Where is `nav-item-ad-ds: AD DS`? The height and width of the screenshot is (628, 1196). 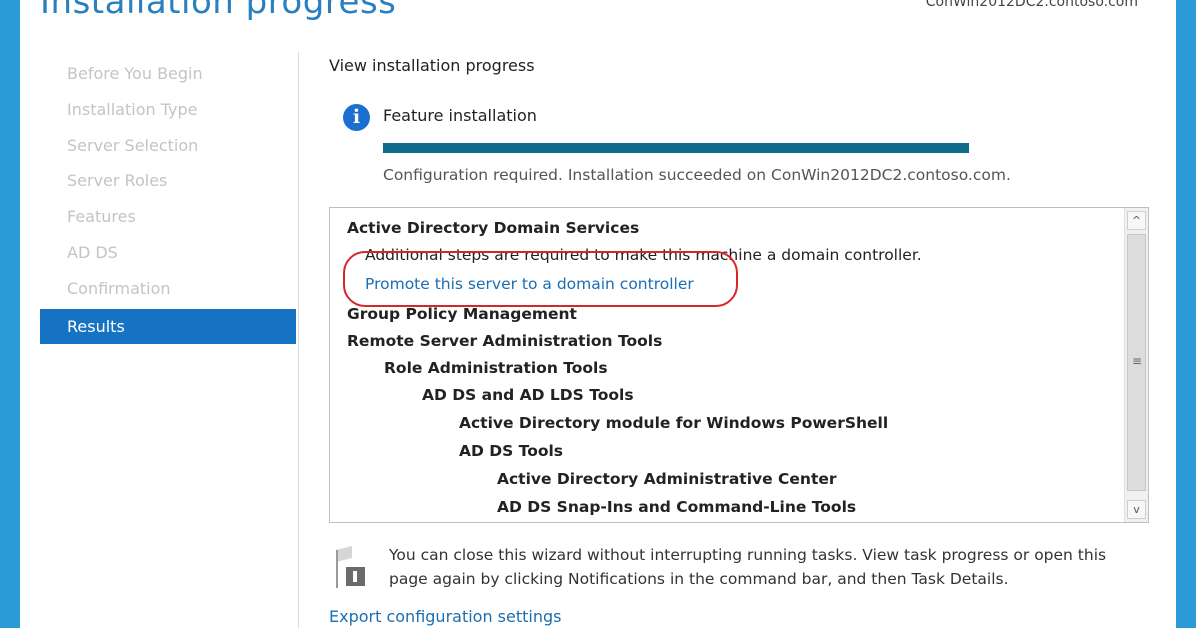
nav-item-ad-ds: AD DS is located at coordinates (92, 252).